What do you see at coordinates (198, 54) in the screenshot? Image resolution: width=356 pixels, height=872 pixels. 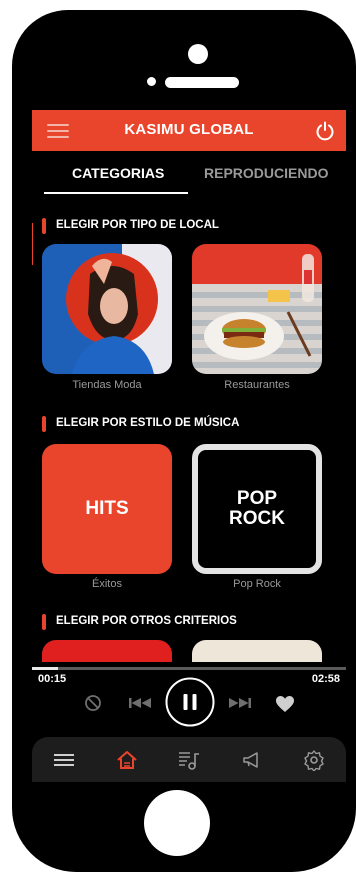 I see `front-camera` at bounding box center [198, 54].